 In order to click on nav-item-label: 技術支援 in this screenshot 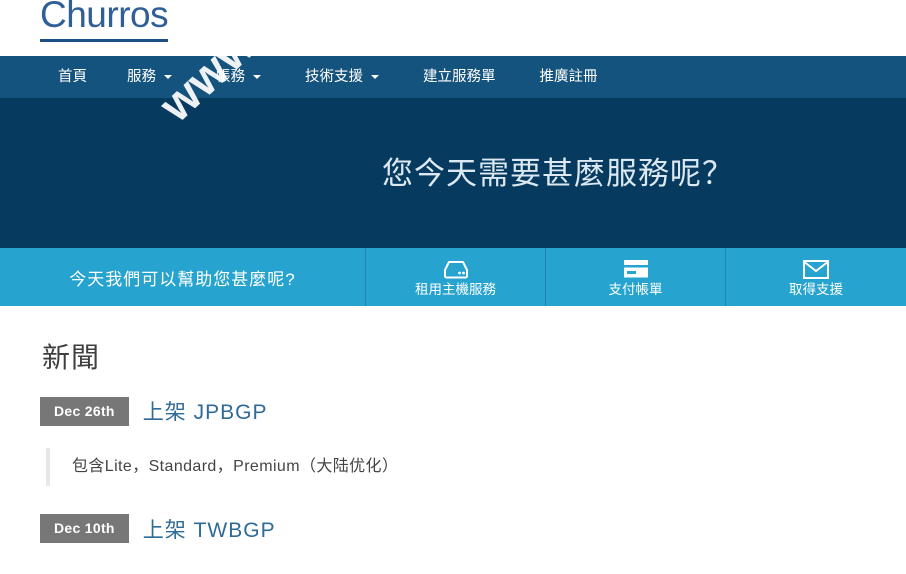, I will do `click(334, 76)`.